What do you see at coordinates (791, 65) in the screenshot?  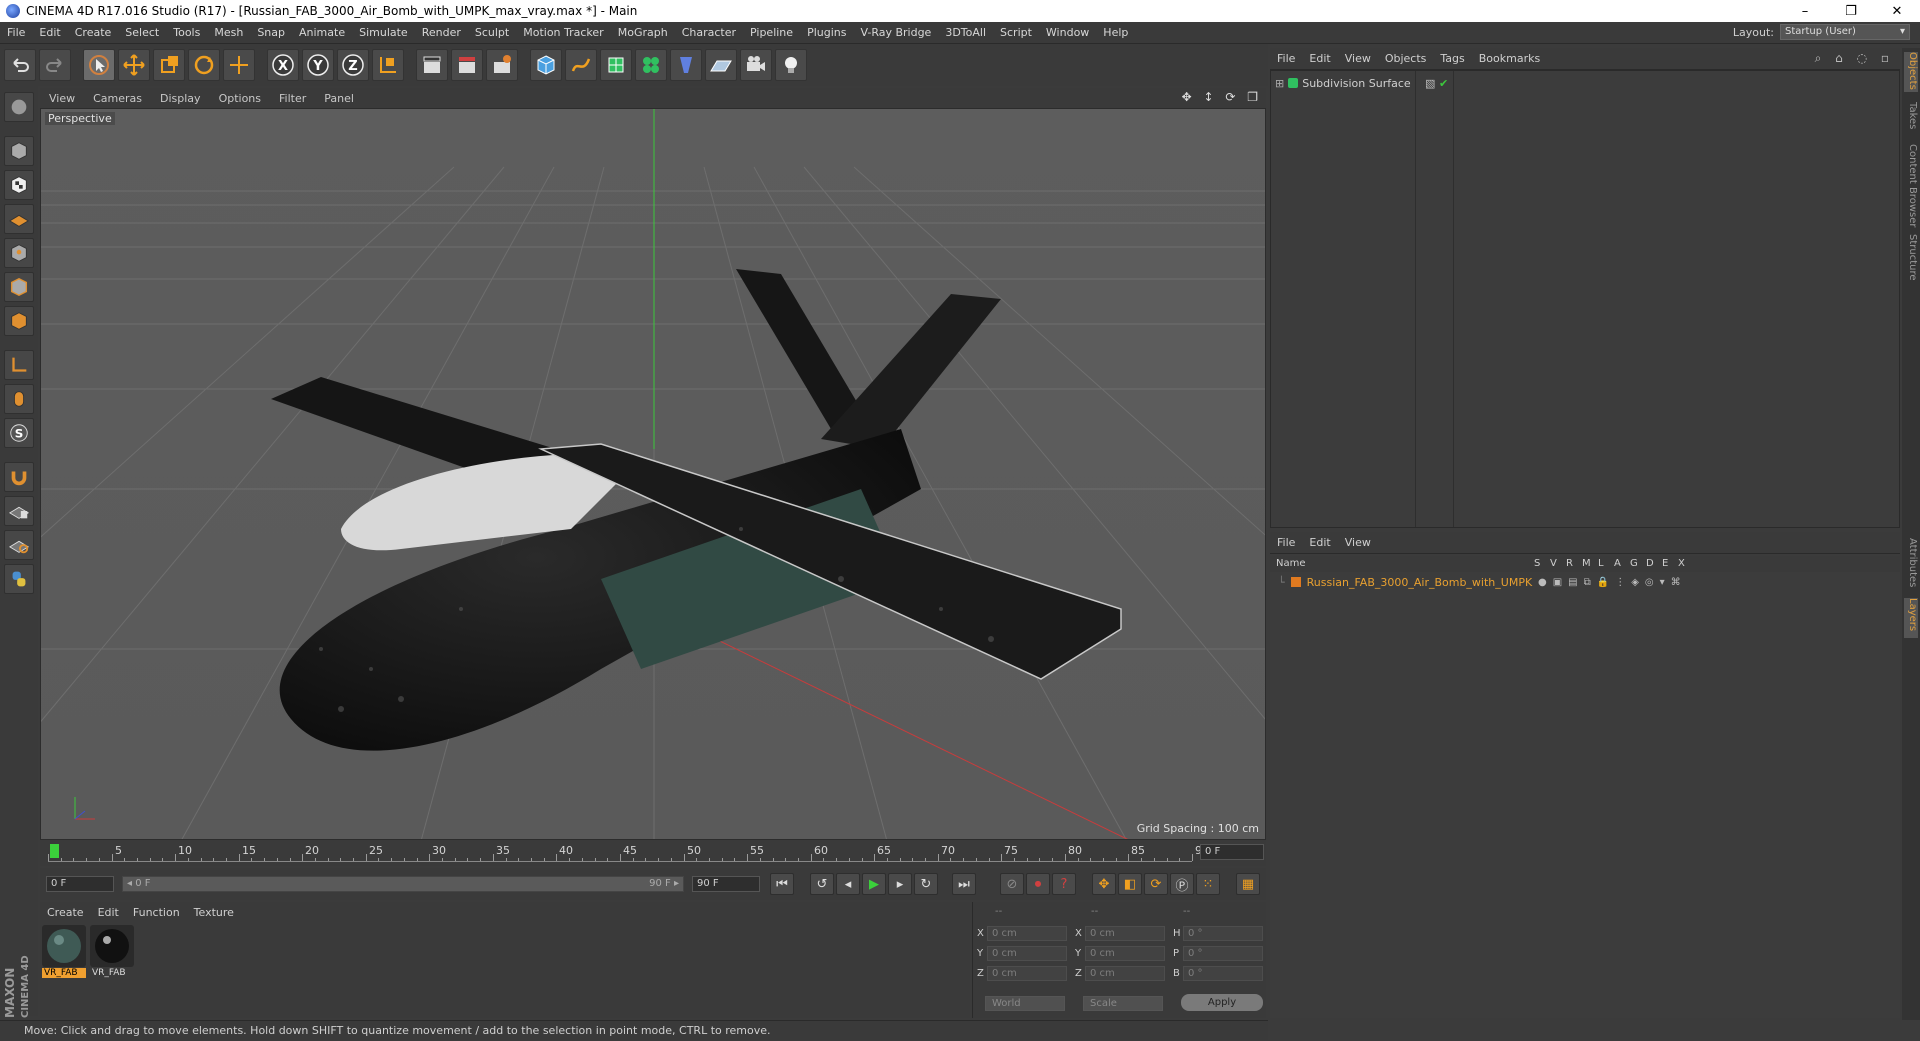 I see `add-light-button` at bounding box center [791, 65].